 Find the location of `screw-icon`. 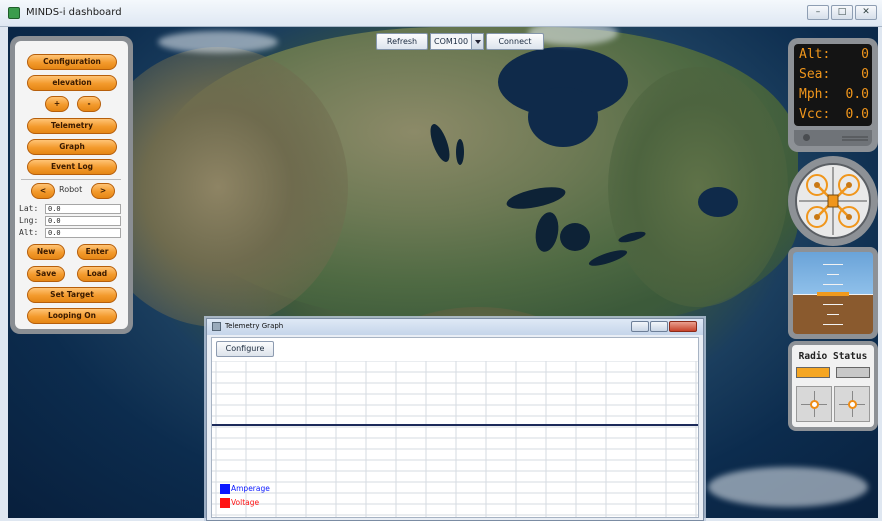

screw-icon is located at coordinates (806, 137).